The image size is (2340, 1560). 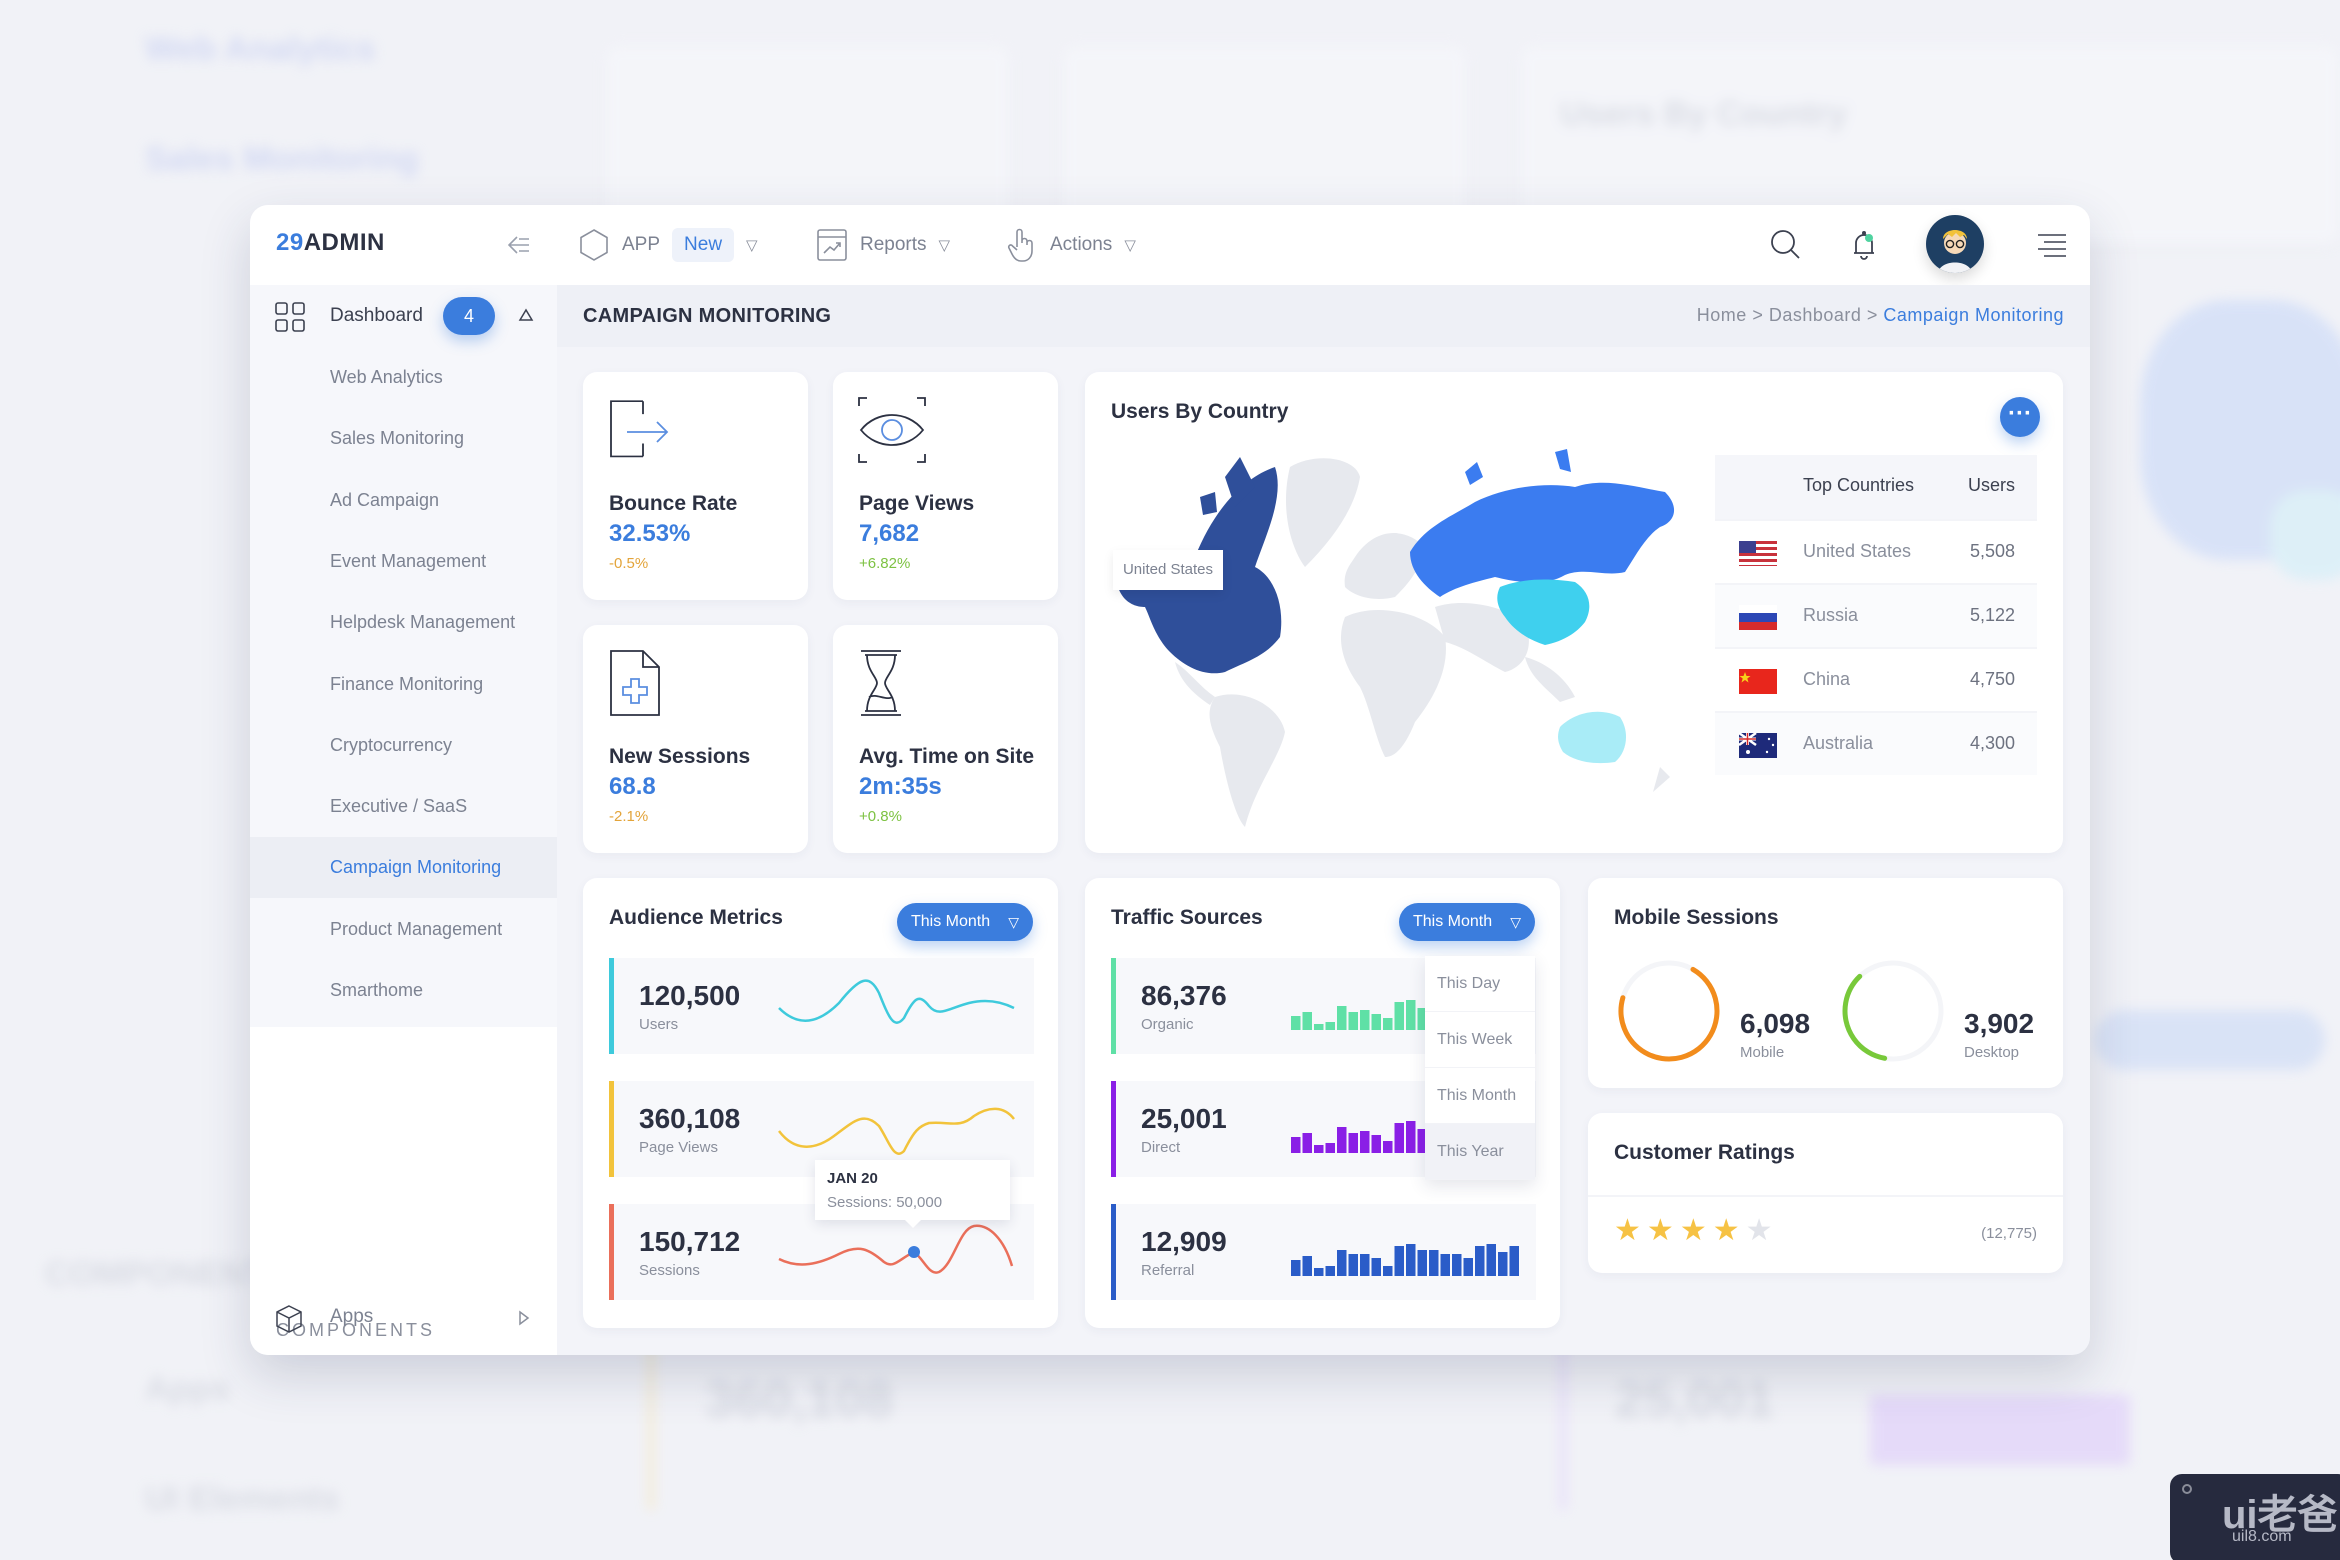 What do you see at coordinates (1758, 553) in the screenshot?
I see `us-flag-icon` at bounding box center [1758, 553].